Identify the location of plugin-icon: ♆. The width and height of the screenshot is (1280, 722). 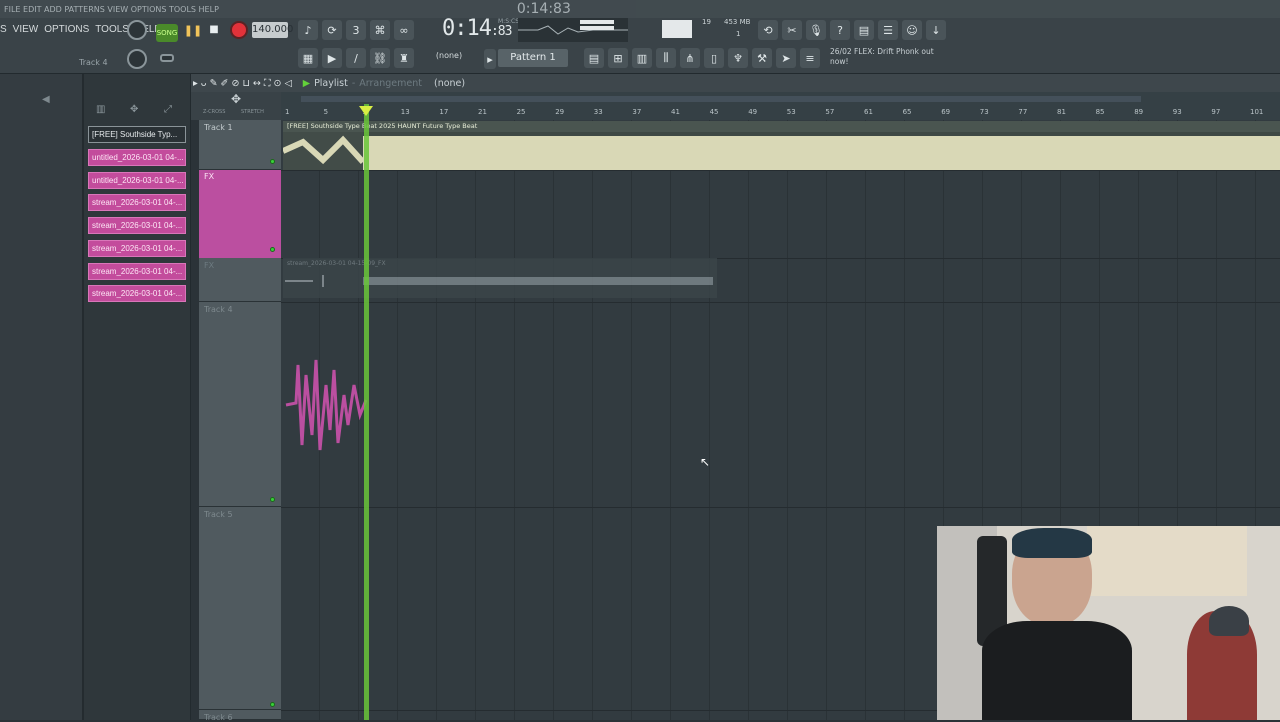
(738, 58).